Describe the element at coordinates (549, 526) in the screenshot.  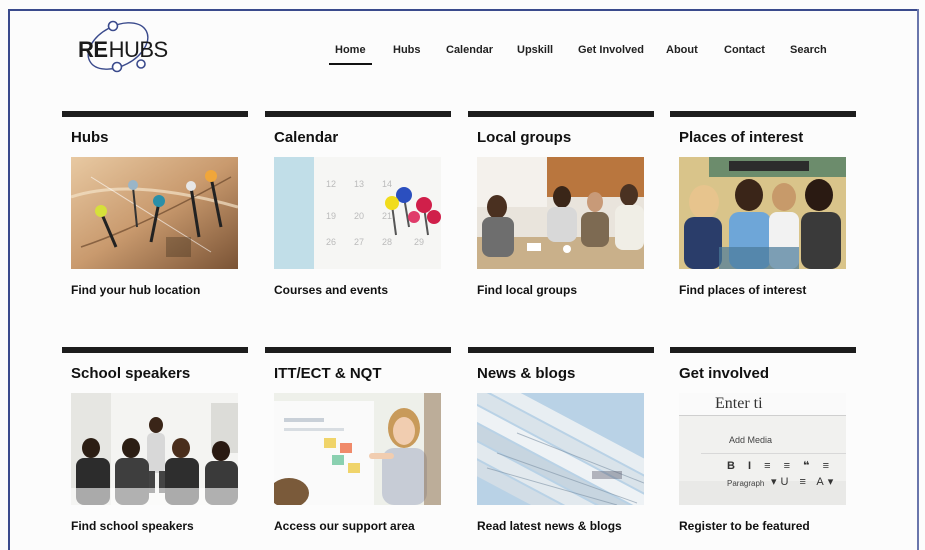
I see `card-link: Read latest news & blogs` at that location.